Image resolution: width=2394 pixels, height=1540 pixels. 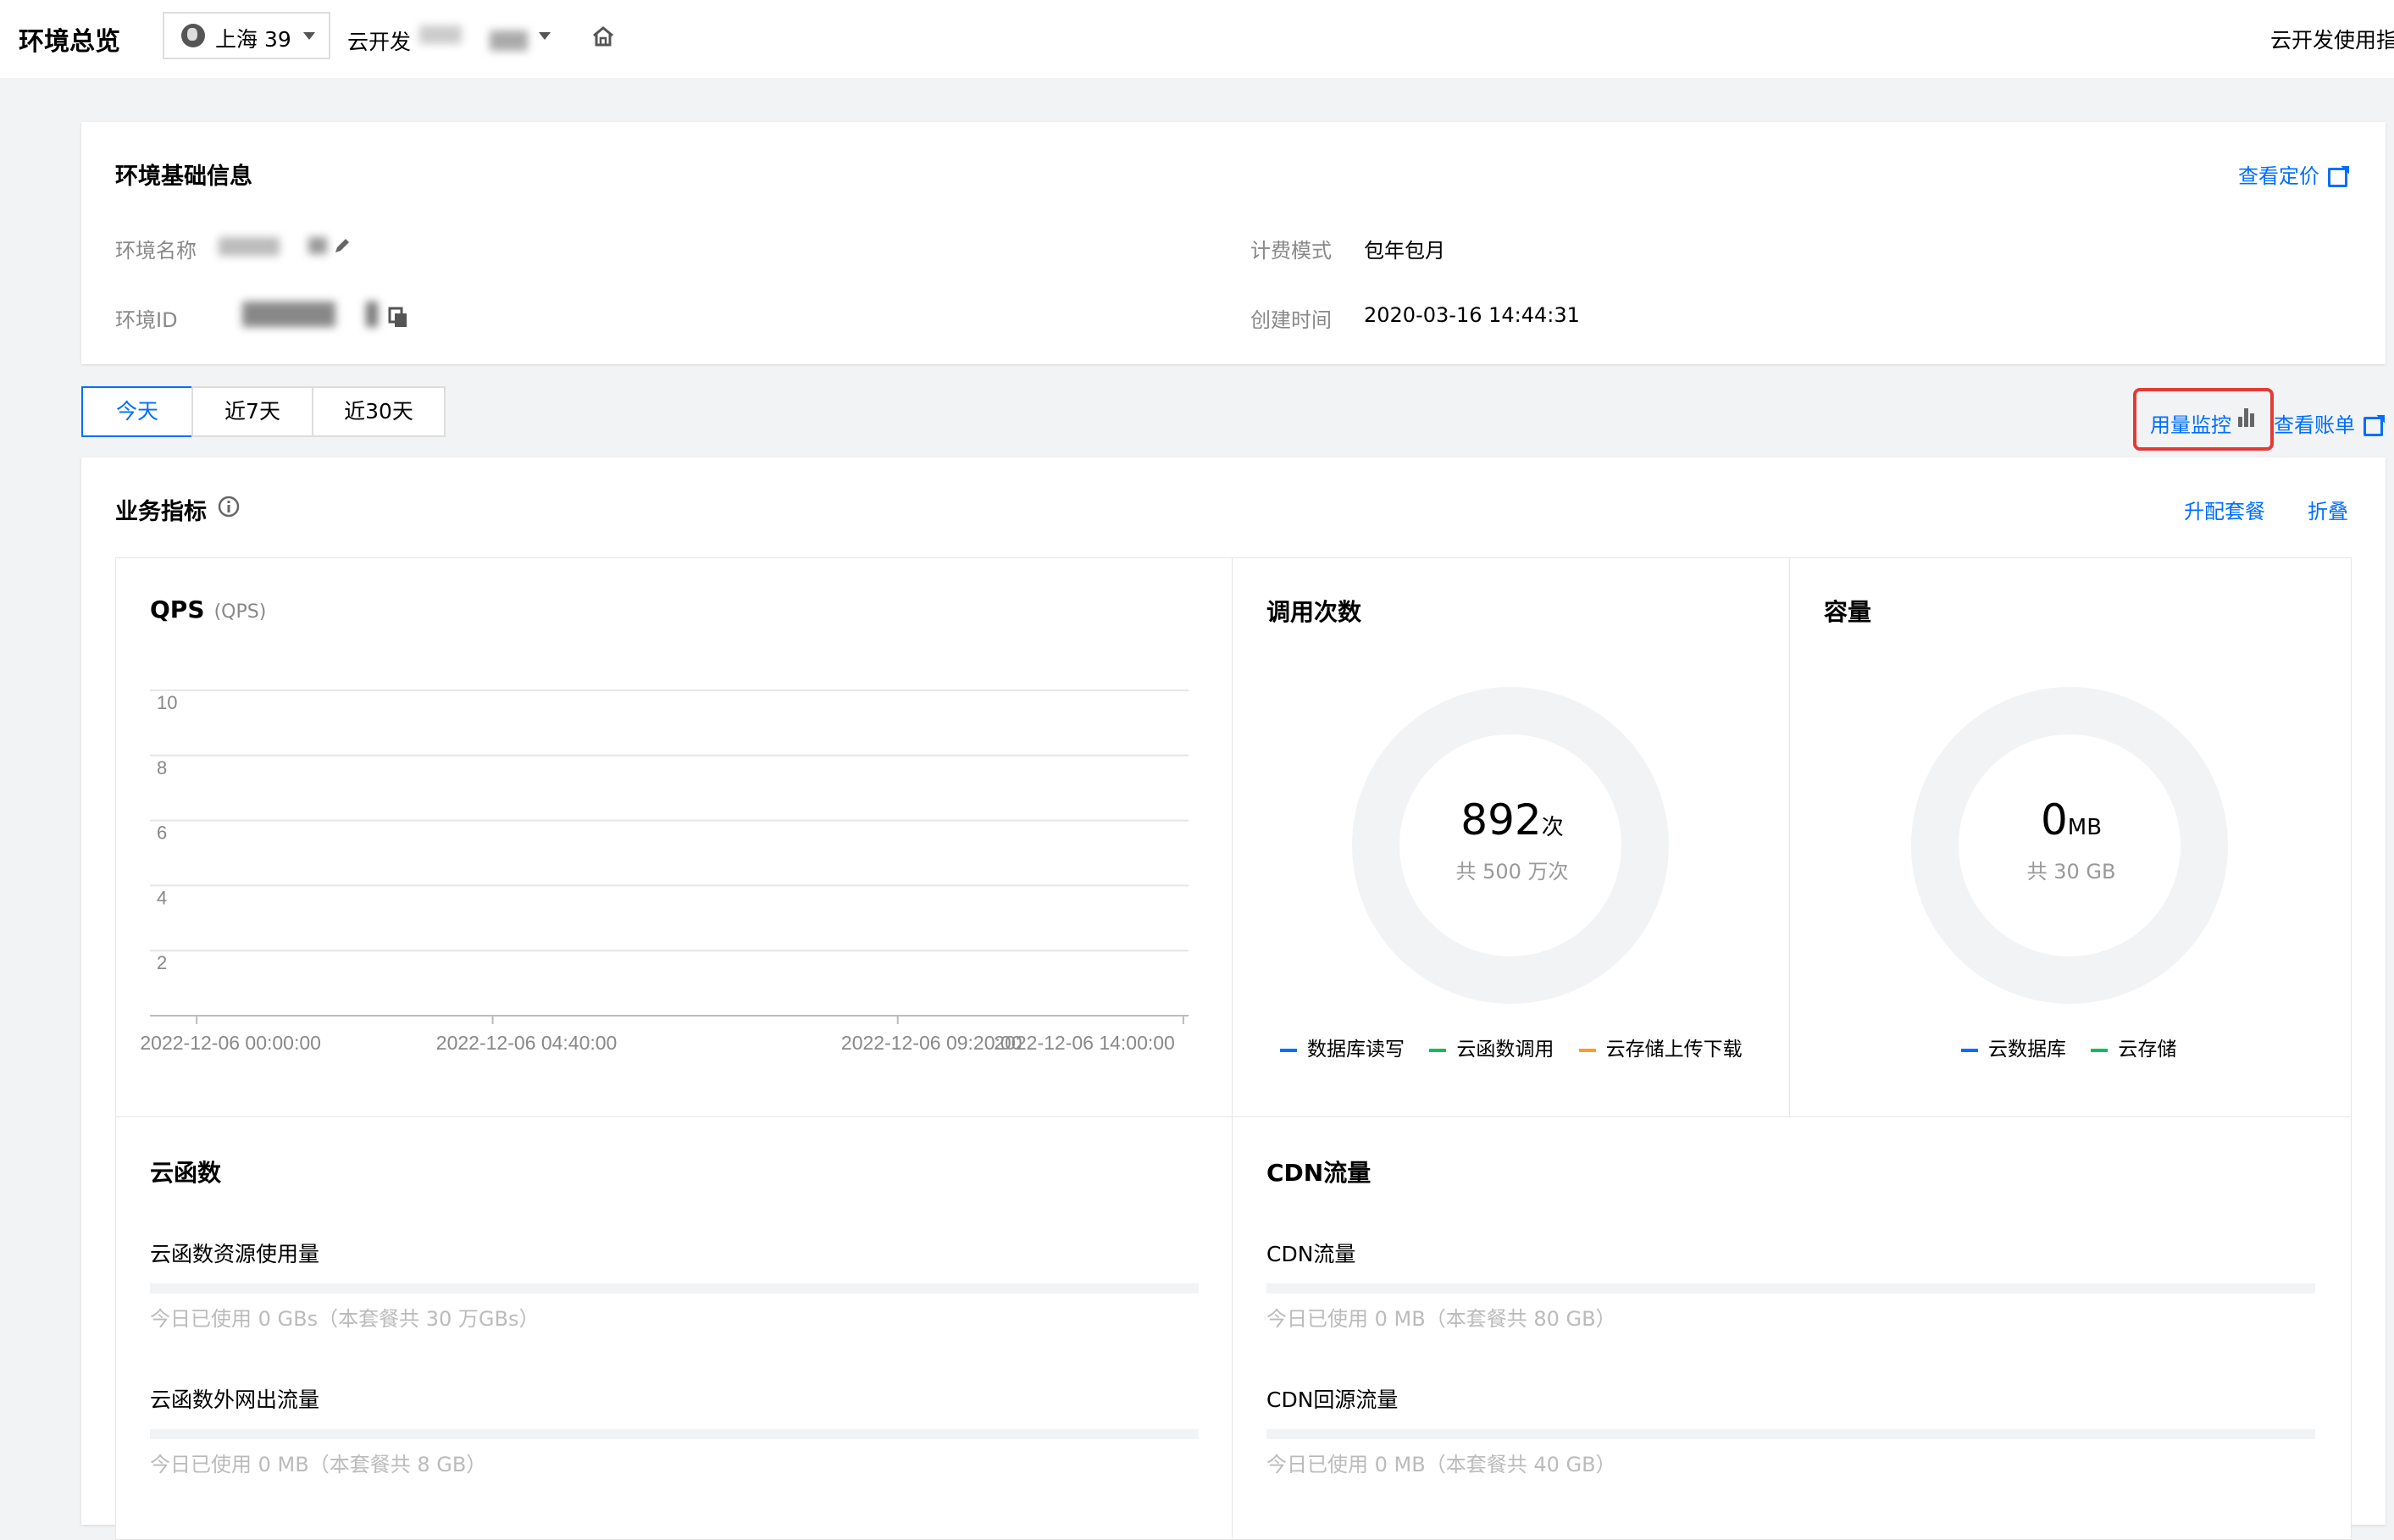 What do you see at coordinates (1356, 1050) in the screenshot?
I see `legend-label: 数据库读写` at bounding box center [1356, 1050].